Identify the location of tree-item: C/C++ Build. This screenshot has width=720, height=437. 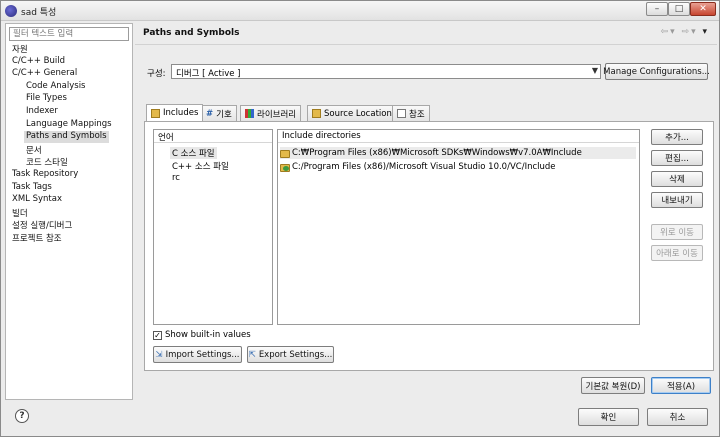
(38, 62).